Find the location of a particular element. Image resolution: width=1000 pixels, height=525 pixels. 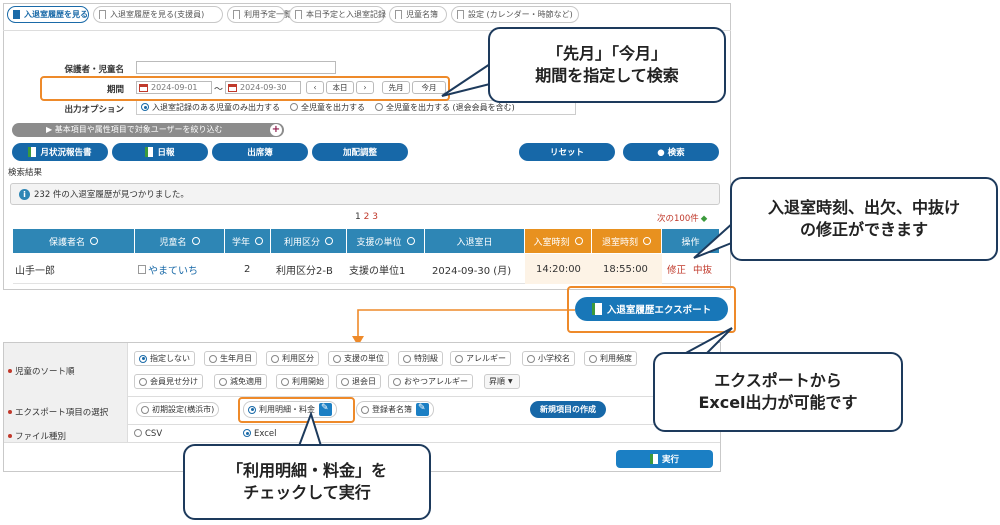

results-message-box: i 232 件の入退室履歴が見つかりました。 is located at coordinates (365, 194).